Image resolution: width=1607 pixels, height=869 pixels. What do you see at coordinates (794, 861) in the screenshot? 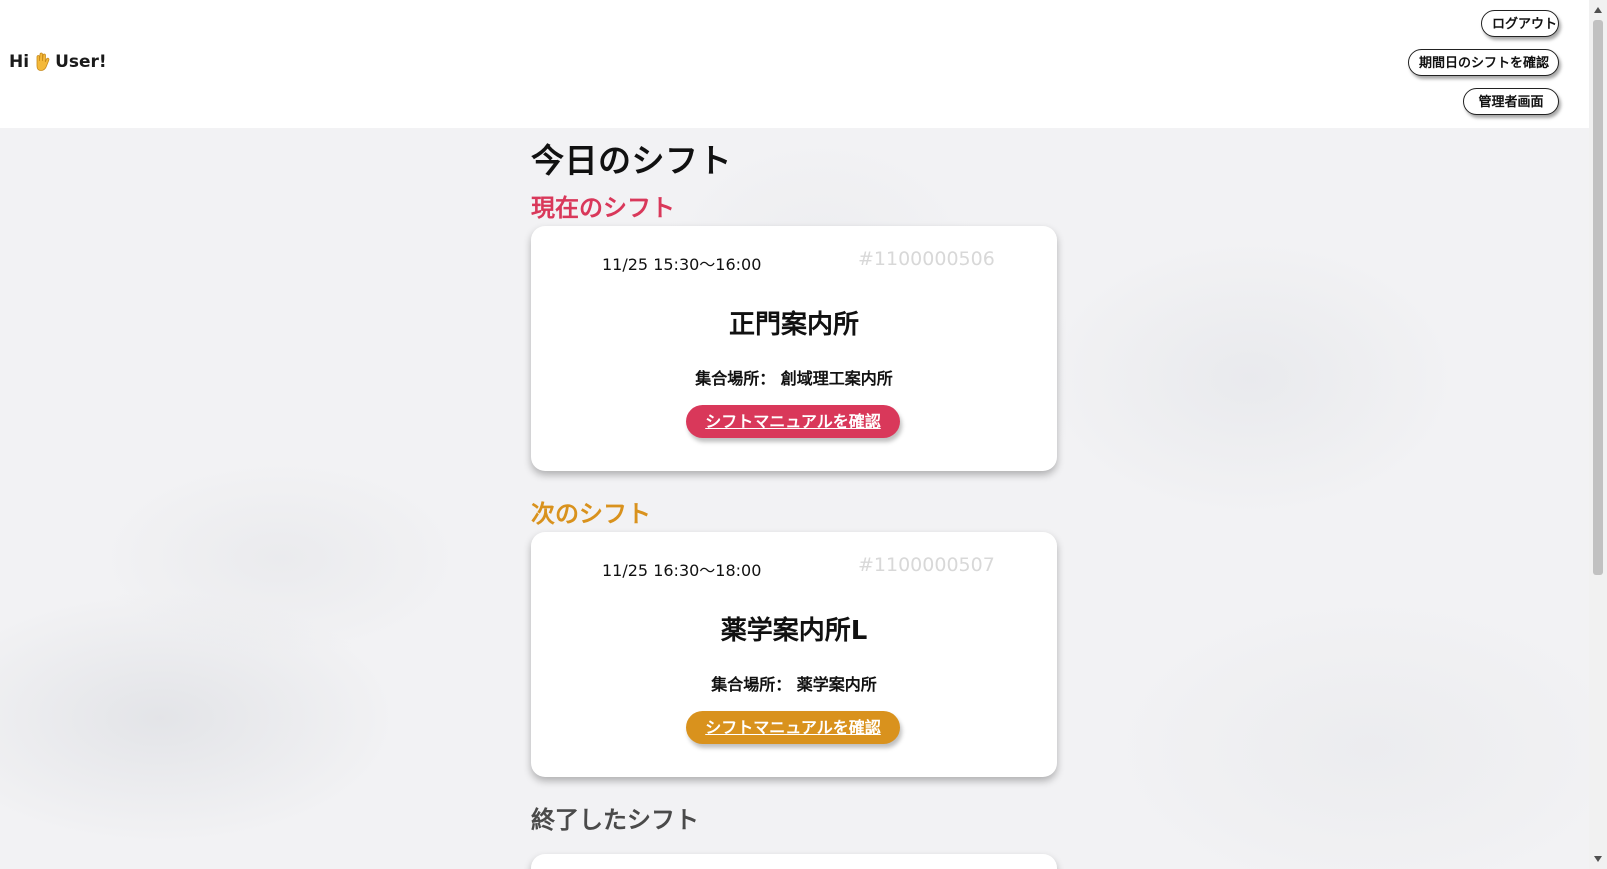
I see `finished-shift-card` at bounding box center [794, 861].